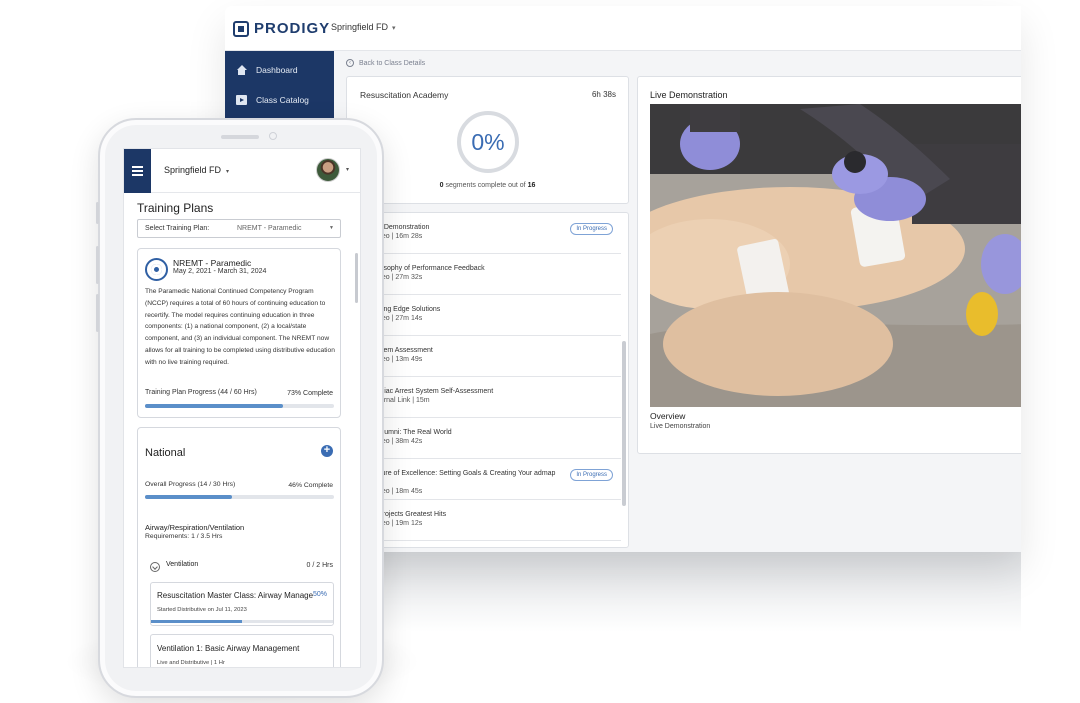 Image resolution: width=1080 pixels, height=703 pixels. I want to click on back-link-label: Back to Class Details, so click(392, 63).